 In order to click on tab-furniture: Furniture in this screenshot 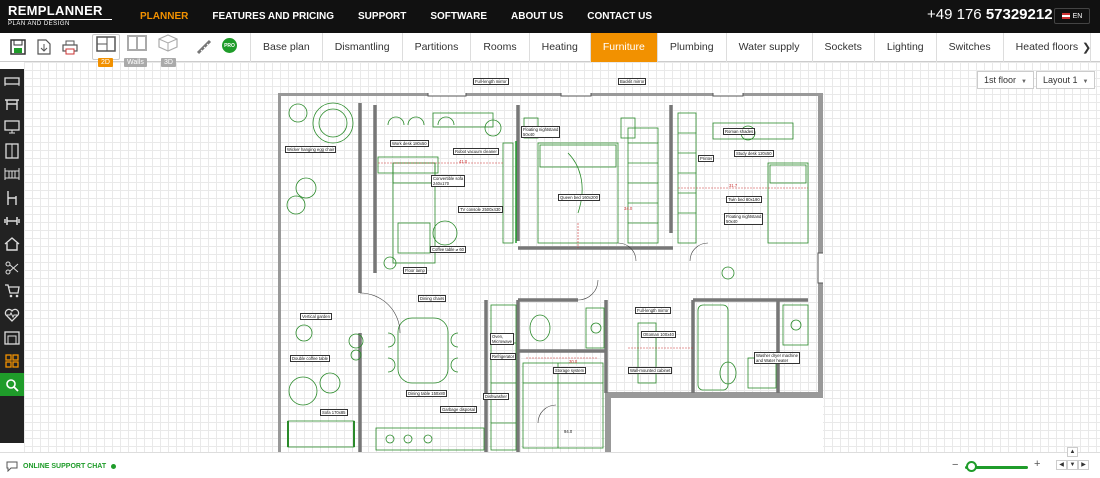, I will do `click(623, 47)`.